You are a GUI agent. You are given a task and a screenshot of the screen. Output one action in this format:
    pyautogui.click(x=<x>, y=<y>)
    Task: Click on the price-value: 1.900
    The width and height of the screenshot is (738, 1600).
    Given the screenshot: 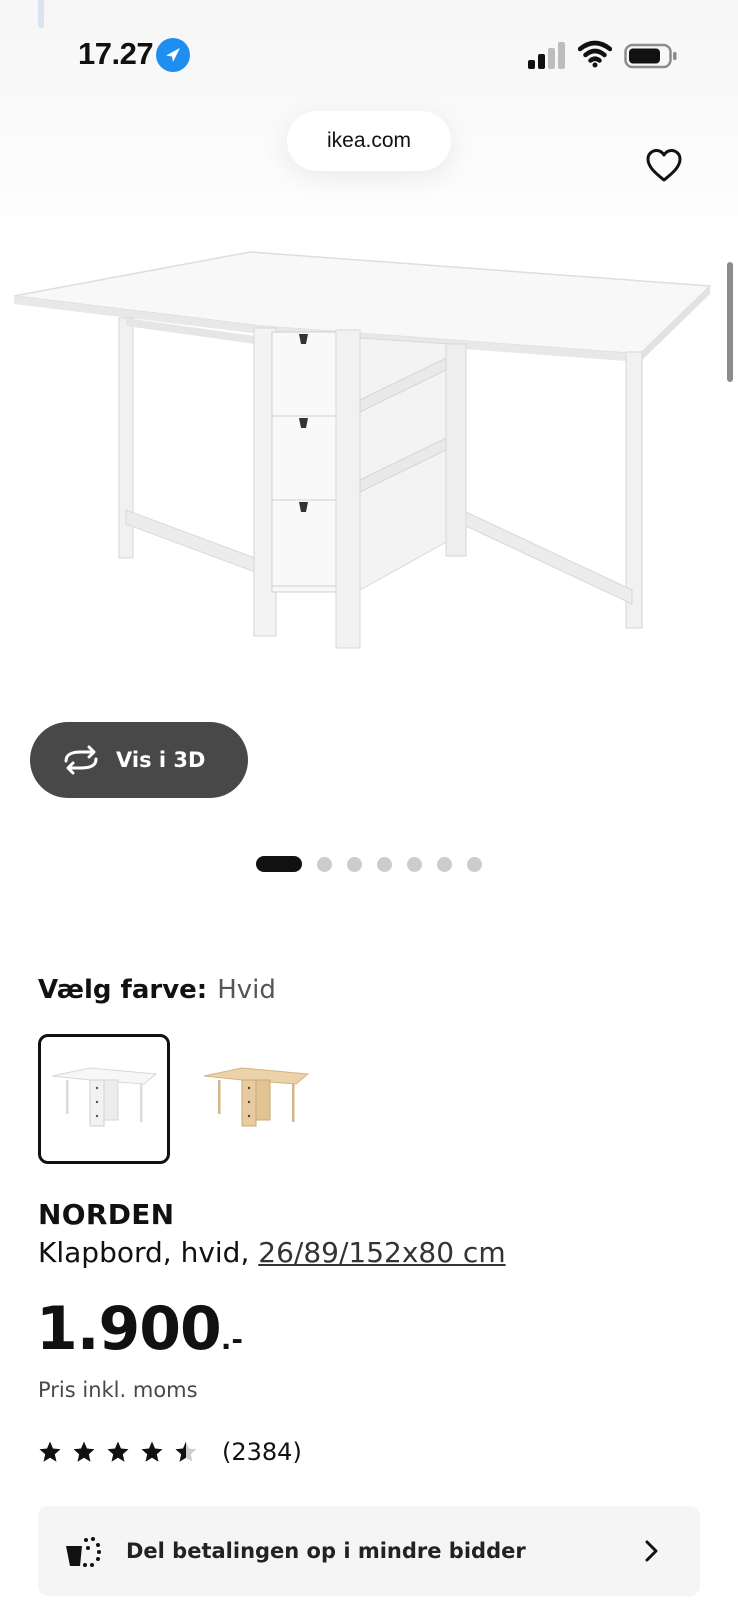 What is the action you would take?
    pyautogui.click(x=129, y=1329)
    